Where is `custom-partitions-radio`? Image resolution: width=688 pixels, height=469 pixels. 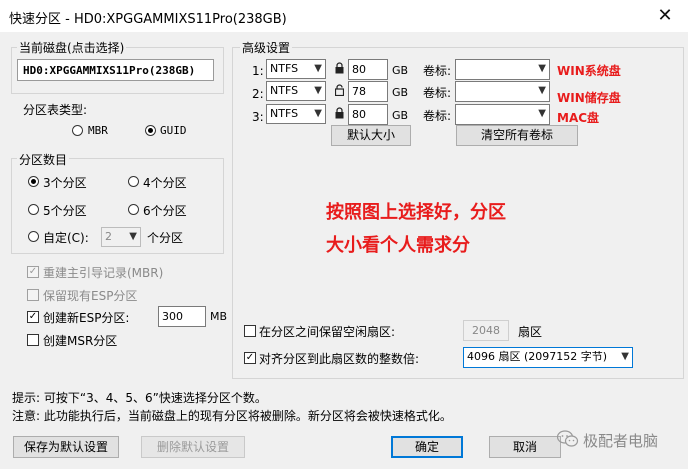 custom-partitions-radio is located at coordinates (33, 236).